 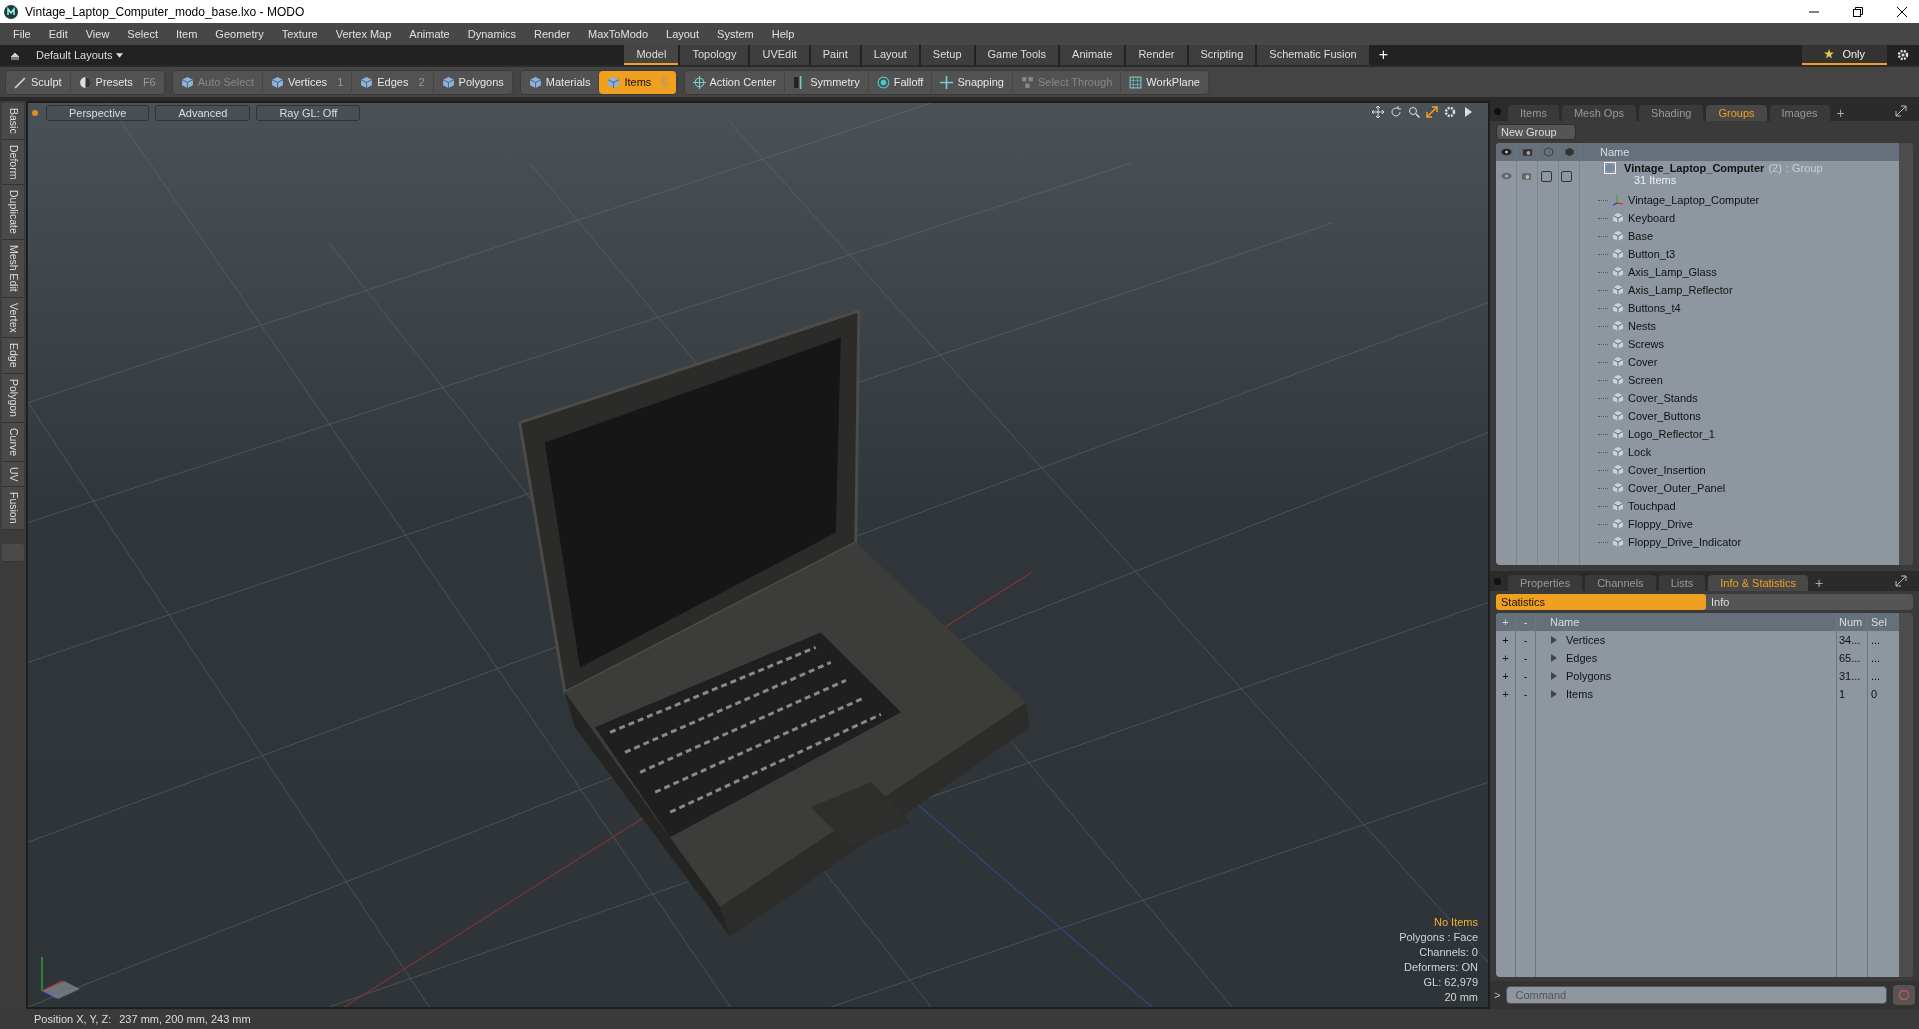 What do you see at coordinates (97, 34) in the screenshot?
I see `menu-item: View` at bounding box center [97, 34].